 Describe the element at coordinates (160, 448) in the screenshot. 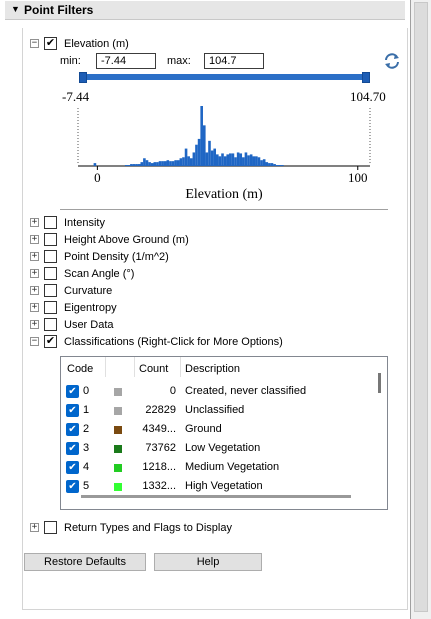

I see `row-count: 73762` at that location.